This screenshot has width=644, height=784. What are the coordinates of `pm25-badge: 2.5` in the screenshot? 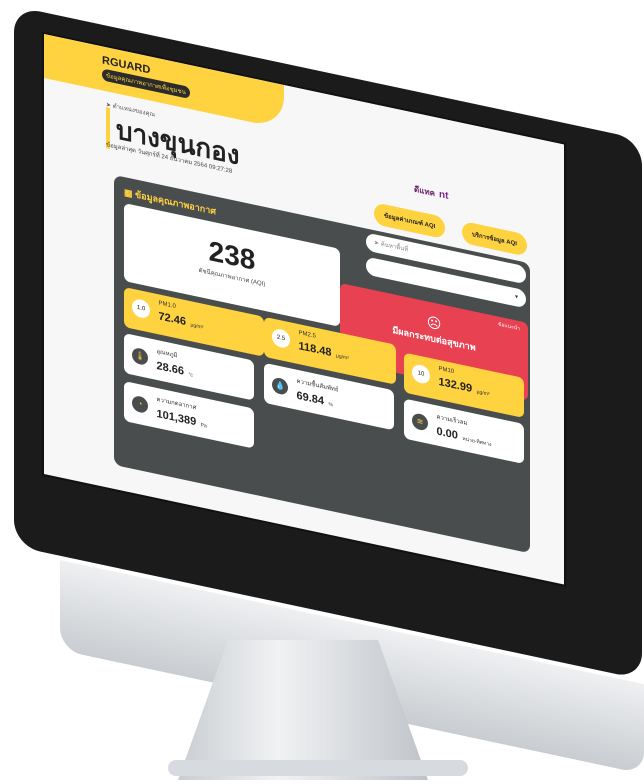 It's located at (281, 338).